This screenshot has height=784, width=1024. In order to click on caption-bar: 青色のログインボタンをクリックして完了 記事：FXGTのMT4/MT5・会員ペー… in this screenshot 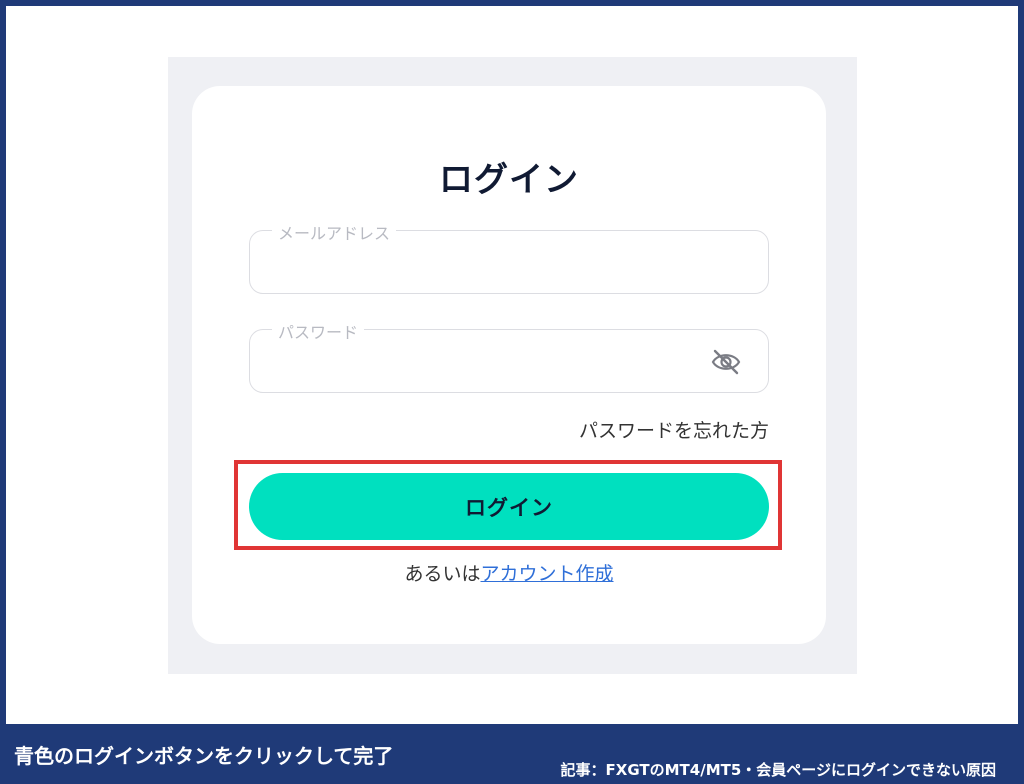, I will do `click(512, 754)`.